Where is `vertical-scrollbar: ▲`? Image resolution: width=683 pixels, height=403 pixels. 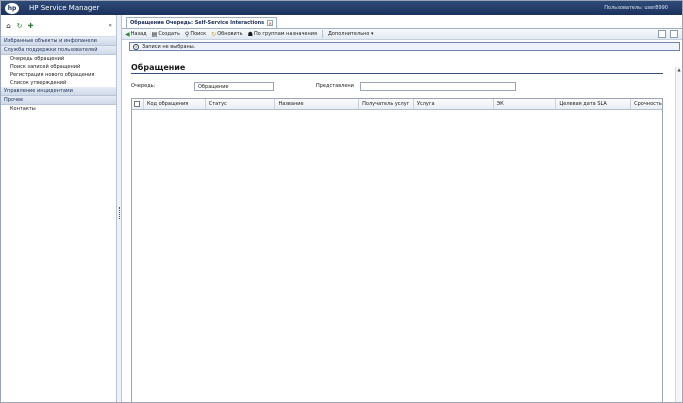
vertical-scrollbar: ▲ is located at coordinates (678, 234).